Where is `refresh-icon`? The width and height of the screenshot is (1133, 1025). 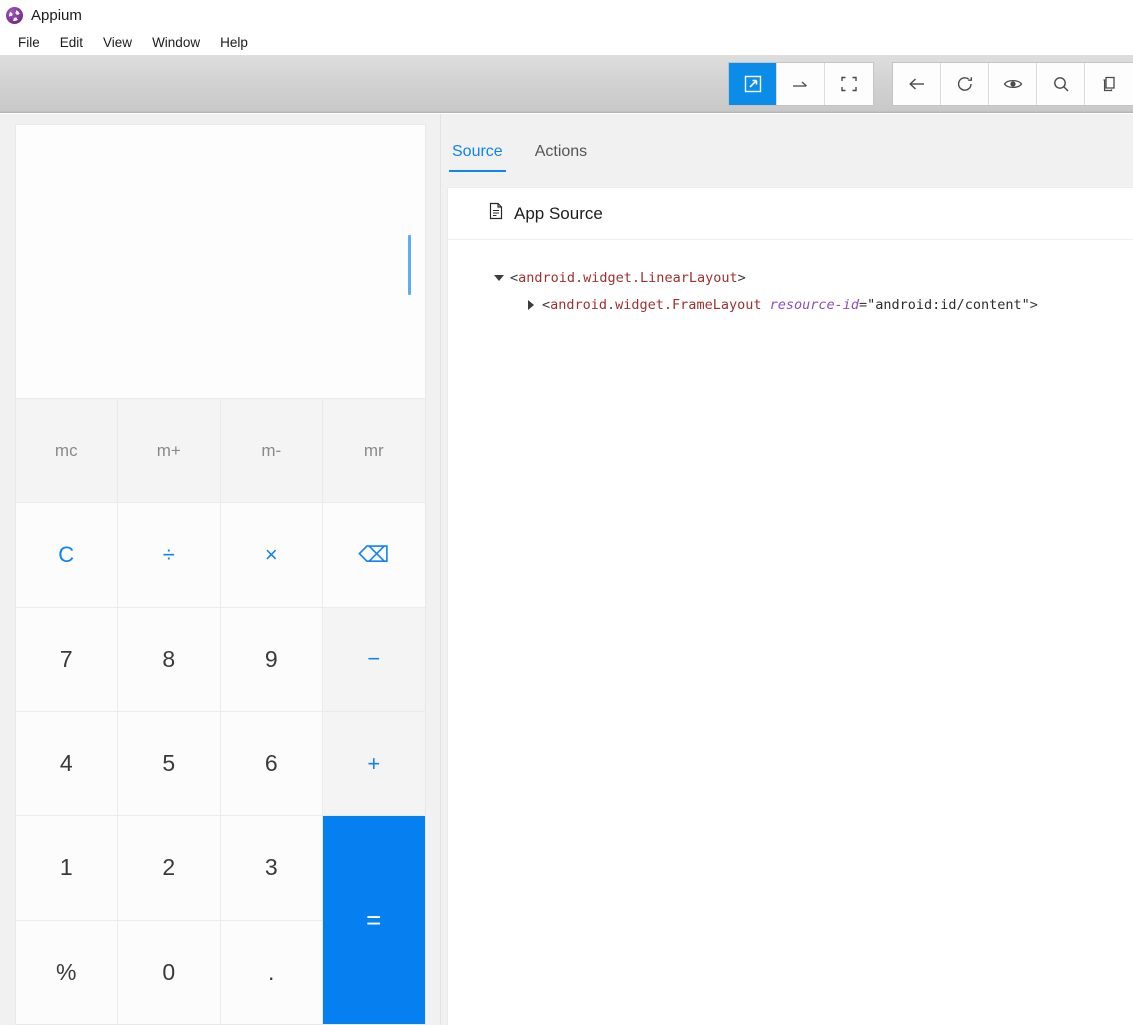 refresh-icon is located at coordinates (965, 84).